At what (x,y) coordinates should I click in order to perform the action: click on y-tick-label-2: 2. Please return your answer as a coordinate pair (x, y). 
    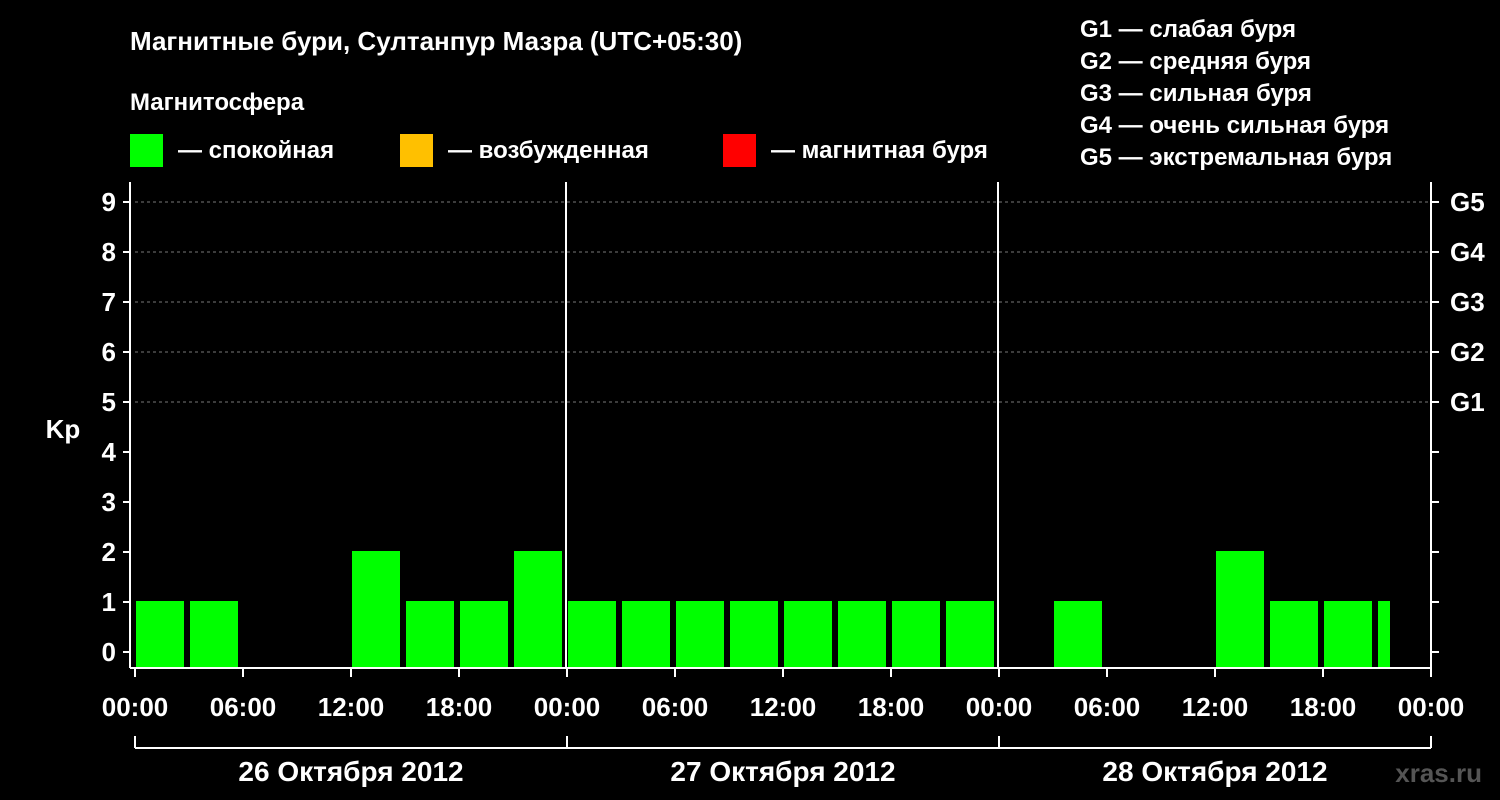
    Looking at the image, I should click on (109, 552).